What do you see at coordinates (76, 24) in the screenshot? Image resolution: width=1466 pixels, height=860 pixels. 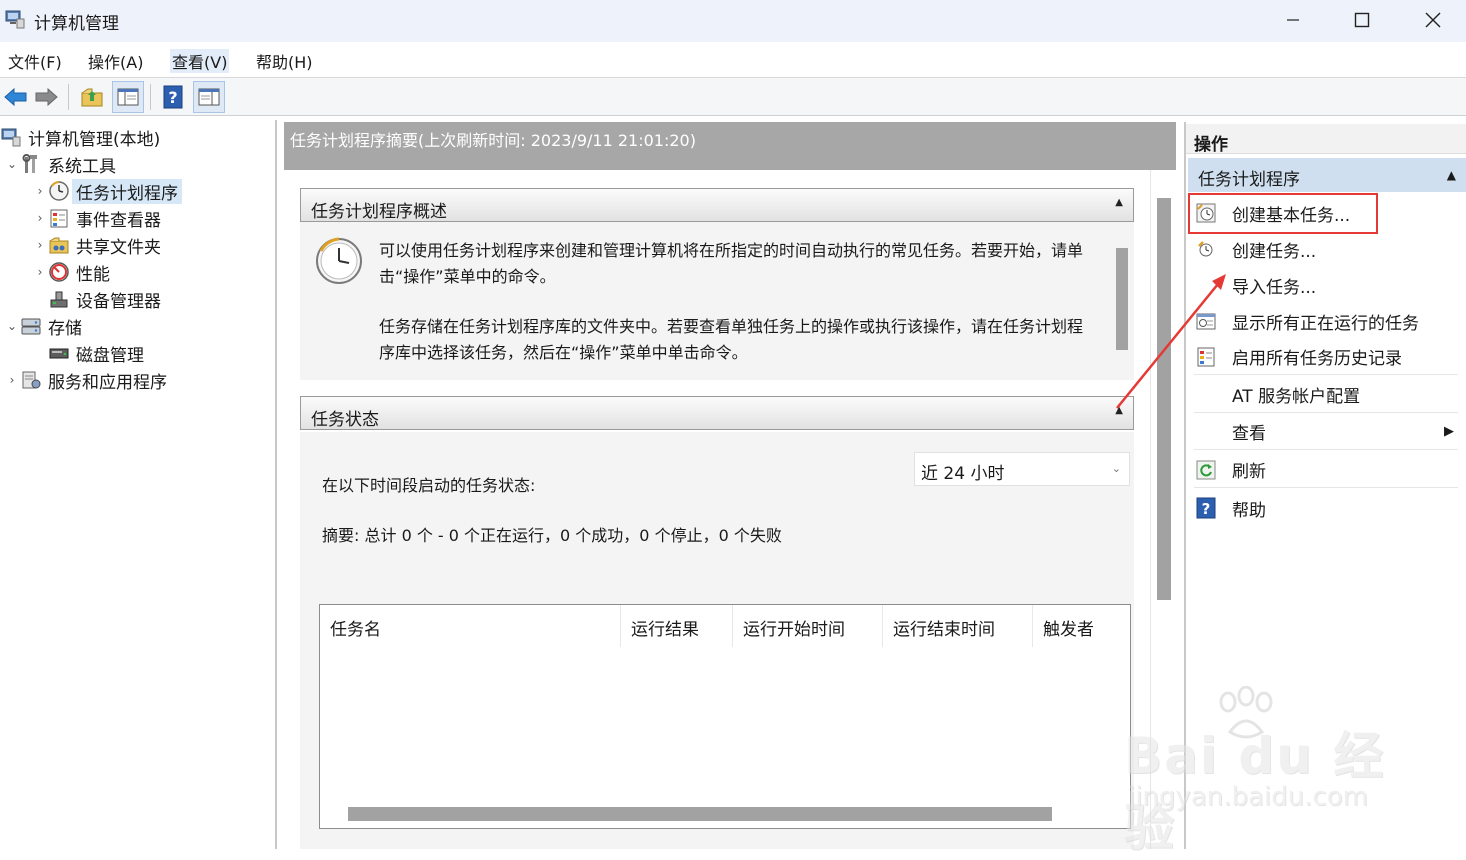 I see `window-title: 计算机管理` at bounding box center [76, 24].